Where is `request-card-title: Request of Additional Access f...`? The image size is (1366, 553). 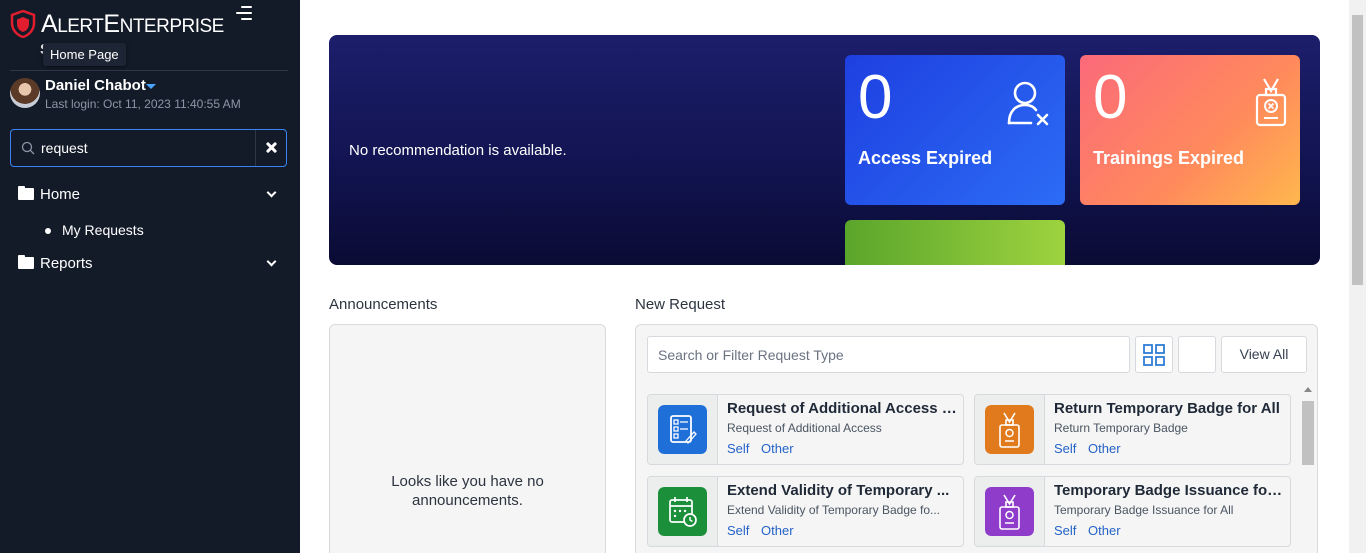
request-card-title: Request of Additional Access f... is located at coordinates (842, 408).